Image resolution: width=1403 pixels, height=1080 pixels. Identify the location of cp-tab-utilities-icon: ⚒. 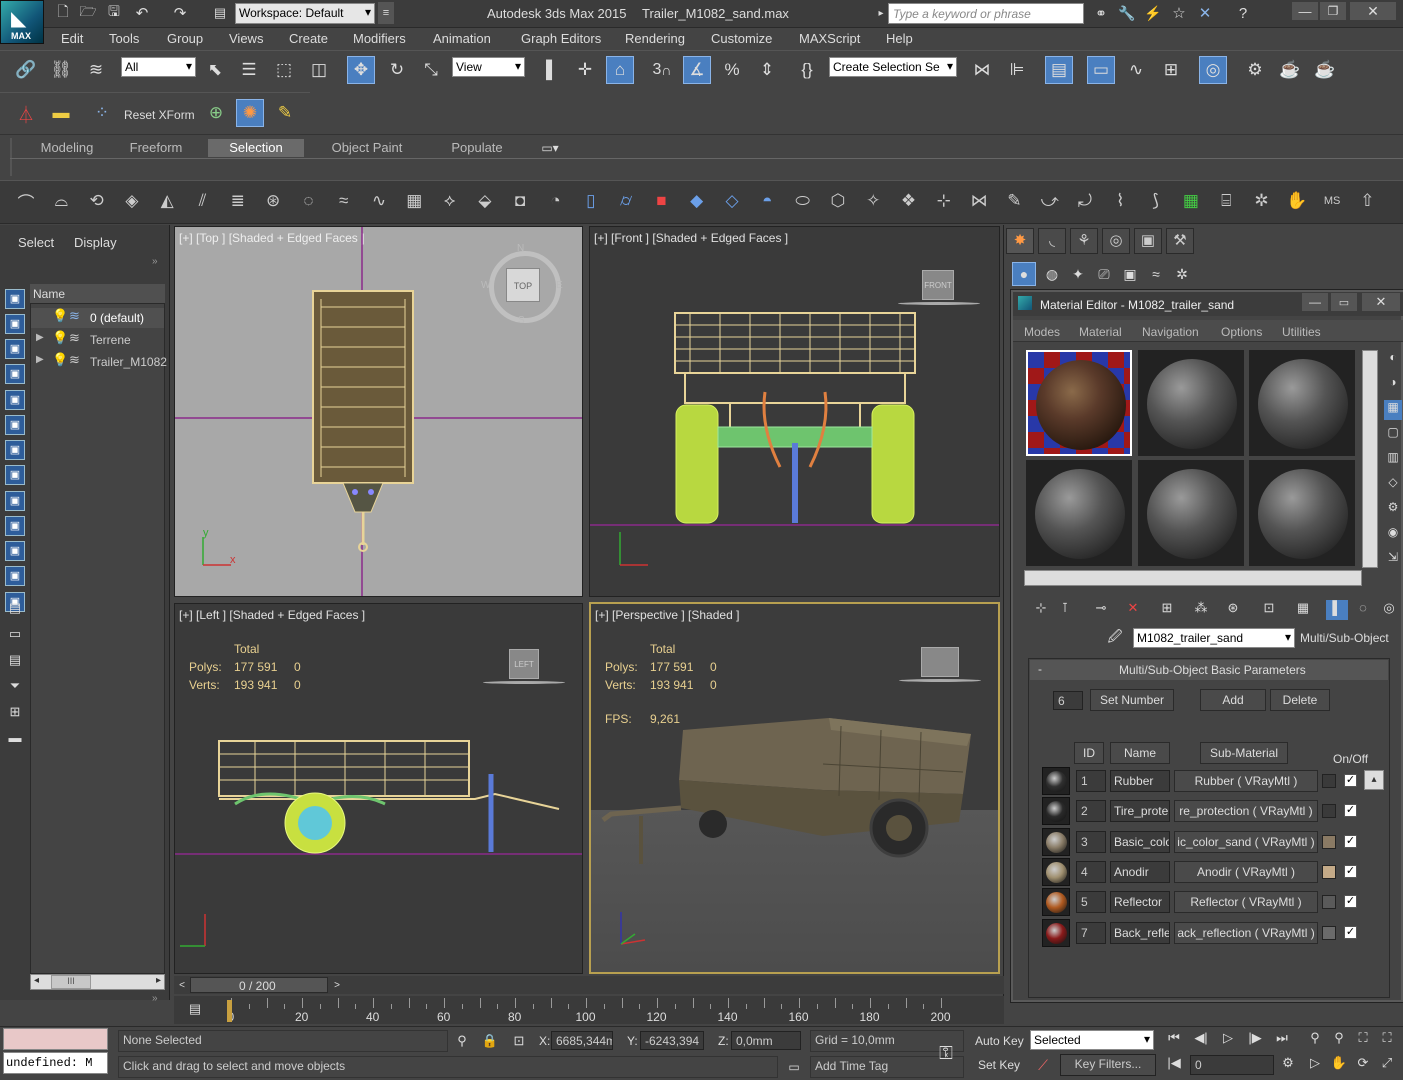
(1180, 241).